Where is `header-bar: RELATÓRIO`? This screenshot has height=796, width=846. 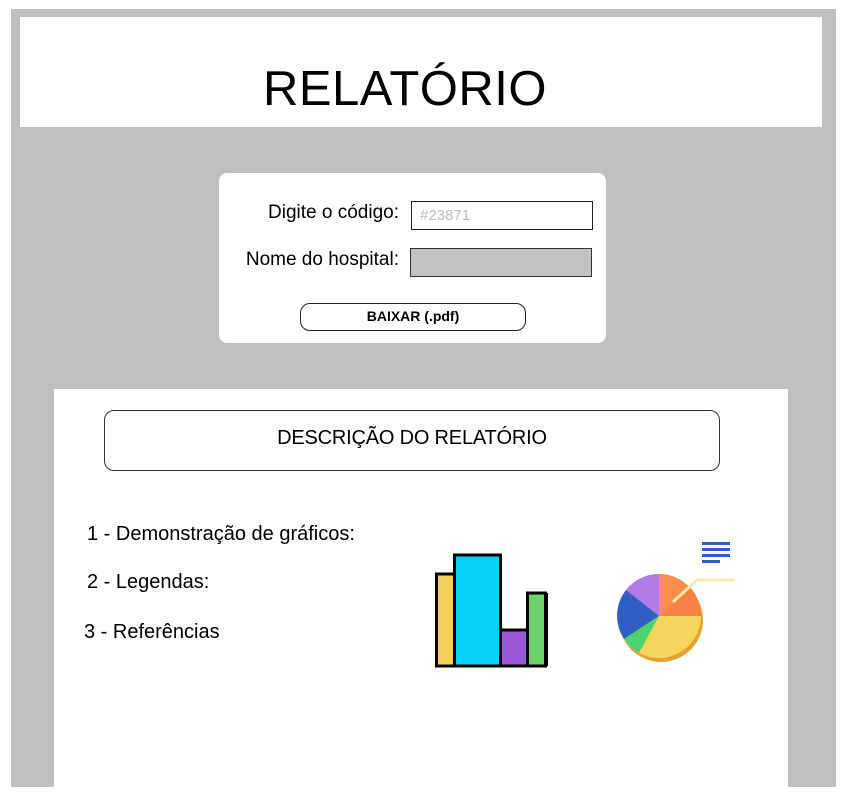
header-bar: RELATÓRIO is located at coordinates (421, 72).